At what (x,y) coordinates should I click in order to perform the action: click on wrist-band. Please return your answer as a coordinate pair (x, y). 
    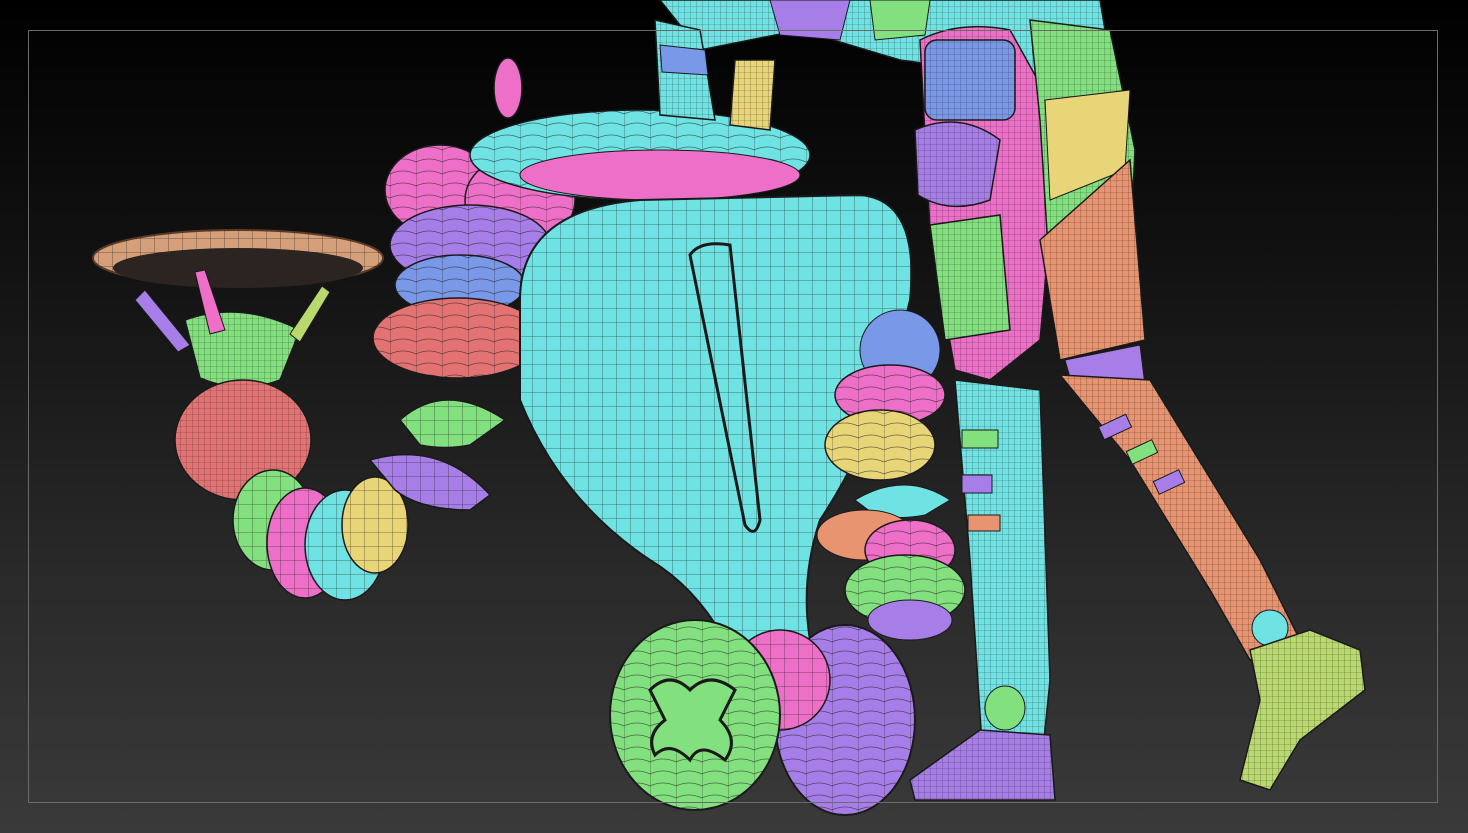
    Looking at the image, I should click on (684, 60).